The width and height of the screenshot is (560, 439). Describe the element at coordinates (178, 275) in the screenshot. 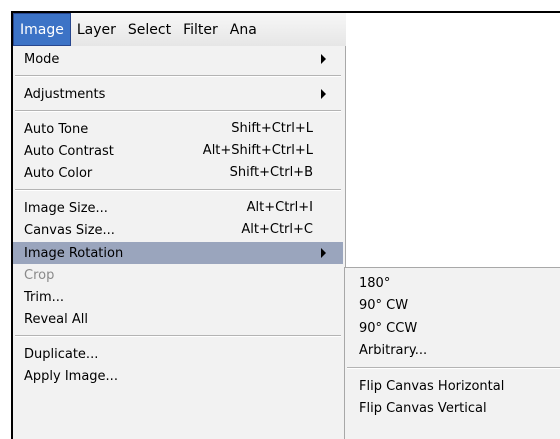

I see `menu-item-crop: Crop` at that location.